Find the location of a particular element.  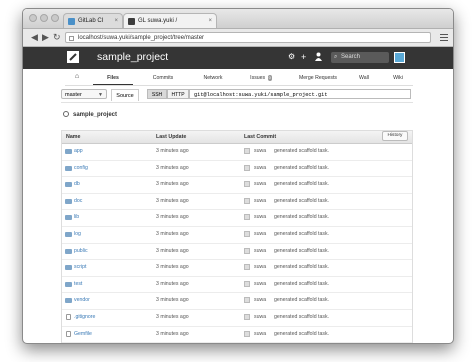

maximize-window-button is located at coordinates (55, 18).